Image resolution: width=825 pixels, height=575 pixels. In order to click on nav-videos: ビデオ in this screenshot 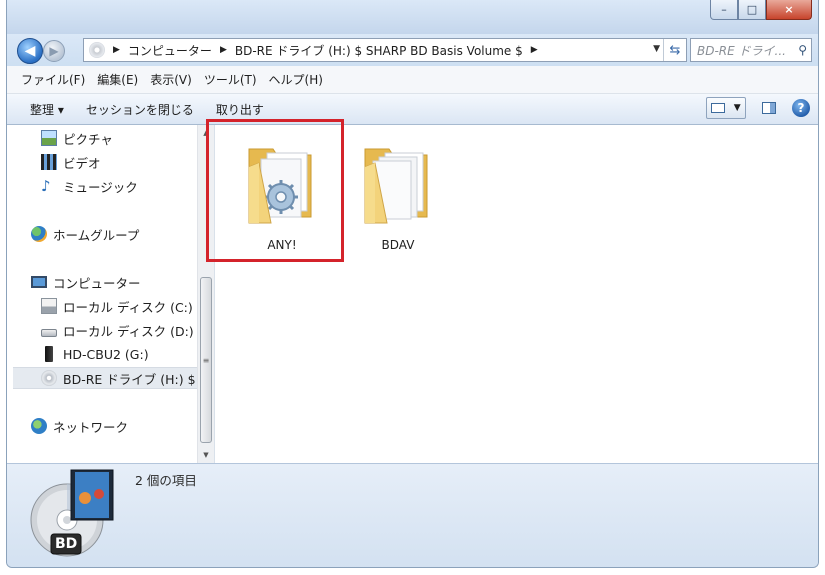, I will do `click(71, 162)`.